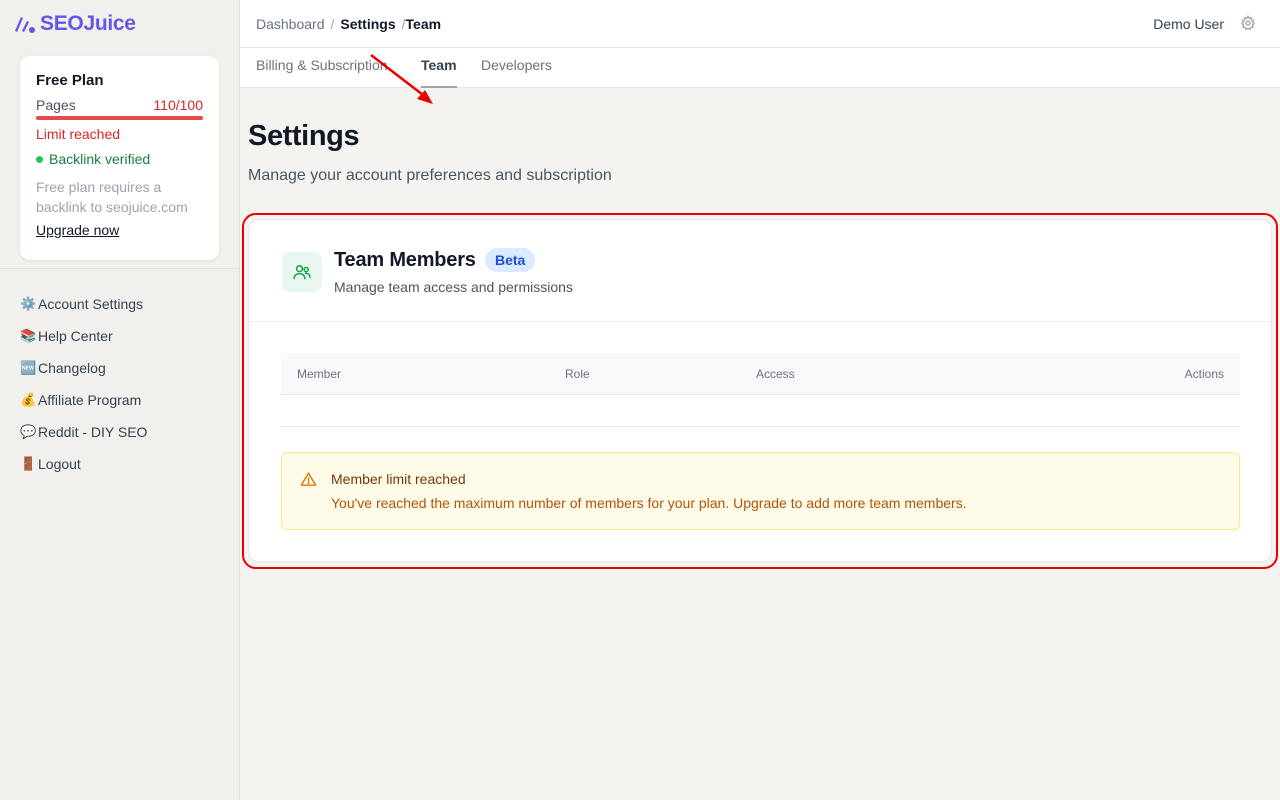  What do you see at coordinates (78, 134) in the screenshot?
I see `limit-reached-text: Limit reached` at bounding box center [78, 134].